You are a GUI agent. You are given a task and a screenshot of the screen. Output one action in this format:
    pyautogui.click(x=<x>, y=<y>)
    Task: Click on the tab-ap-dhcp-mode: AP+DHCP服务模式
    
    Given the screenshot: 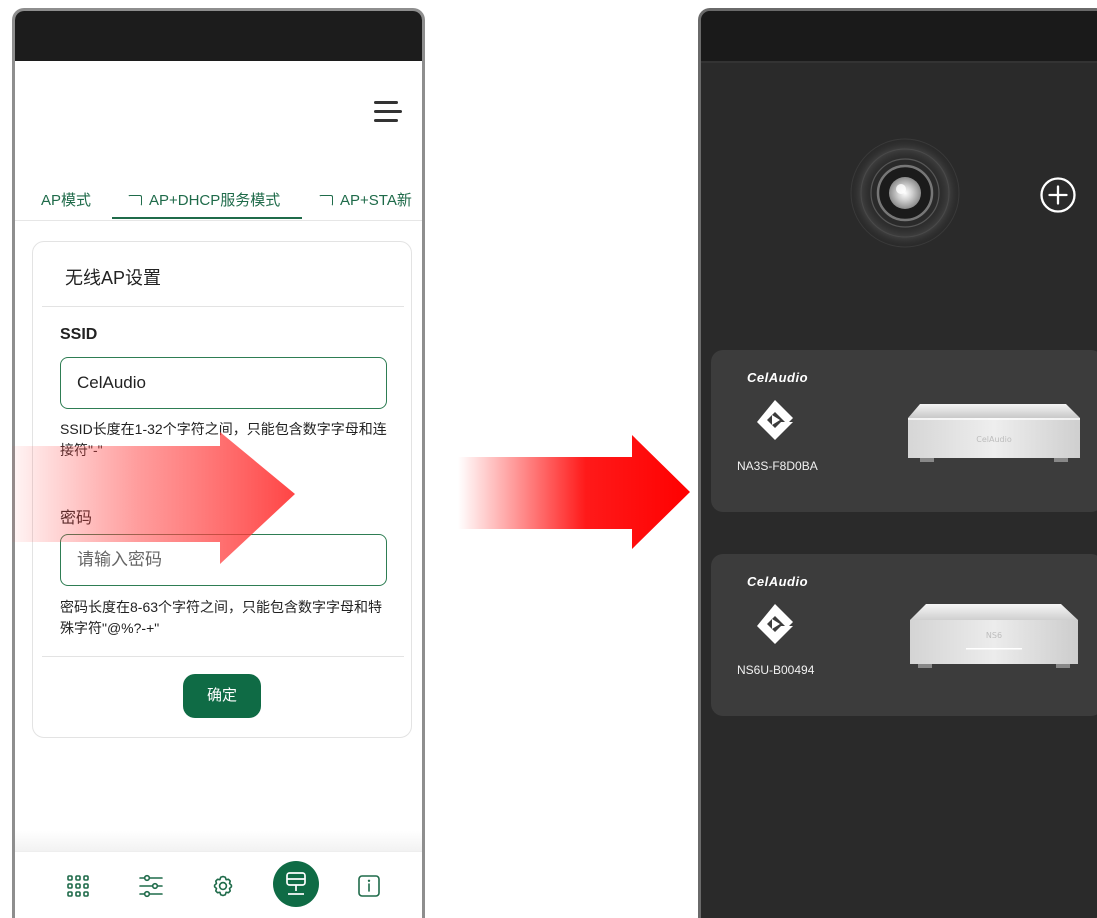 What is the action you would take?
    pyautogui.click(x=204, y=199)
    